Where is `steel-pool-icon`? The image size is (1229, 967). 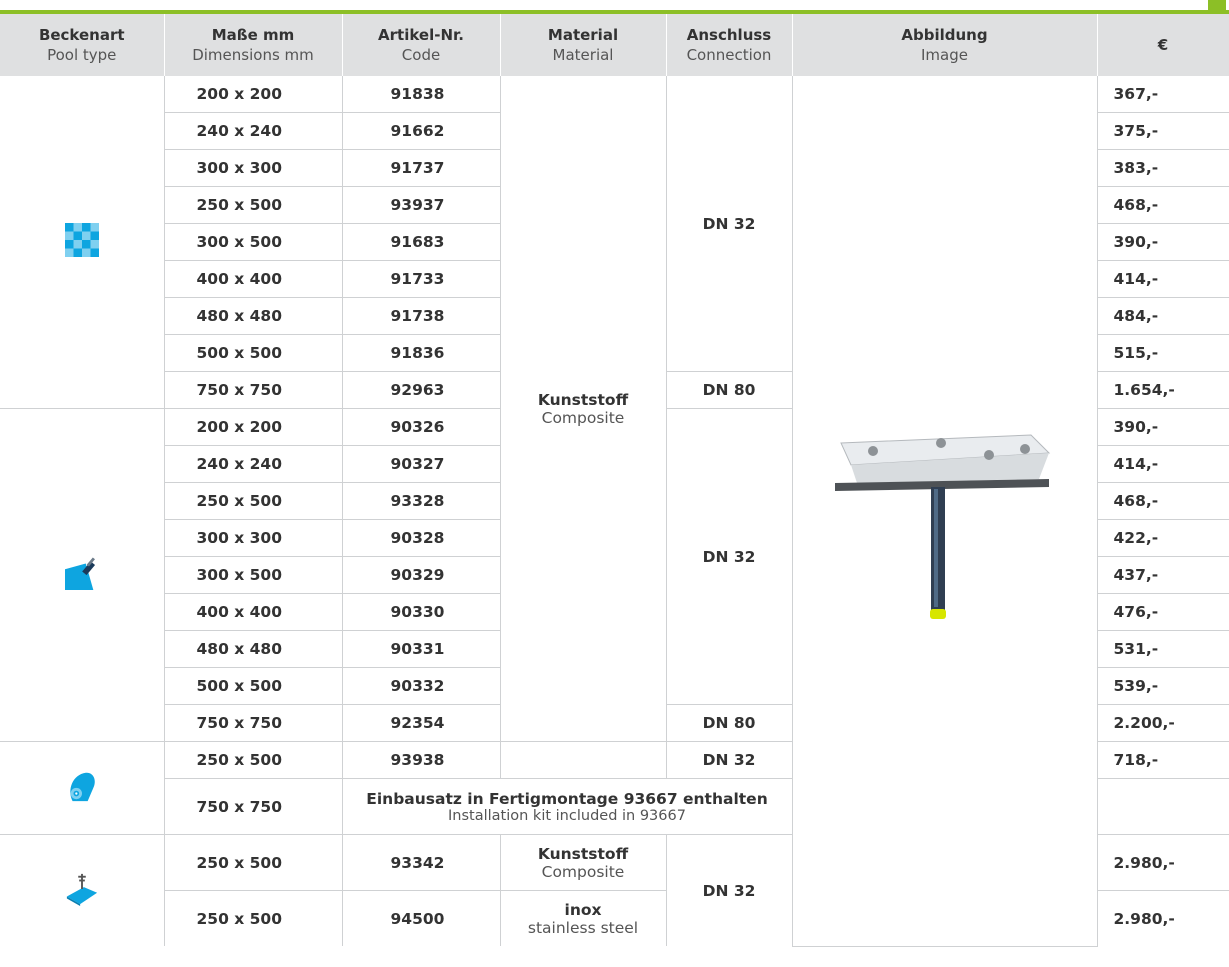
steel-pool-icon is located at coordinates (81, 889).